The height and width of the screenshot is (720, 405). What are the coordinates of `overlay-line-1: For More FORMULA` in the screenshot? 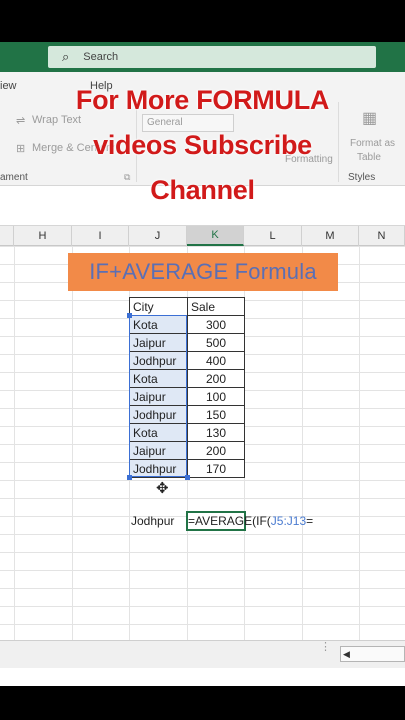 It's located at (202, 100).